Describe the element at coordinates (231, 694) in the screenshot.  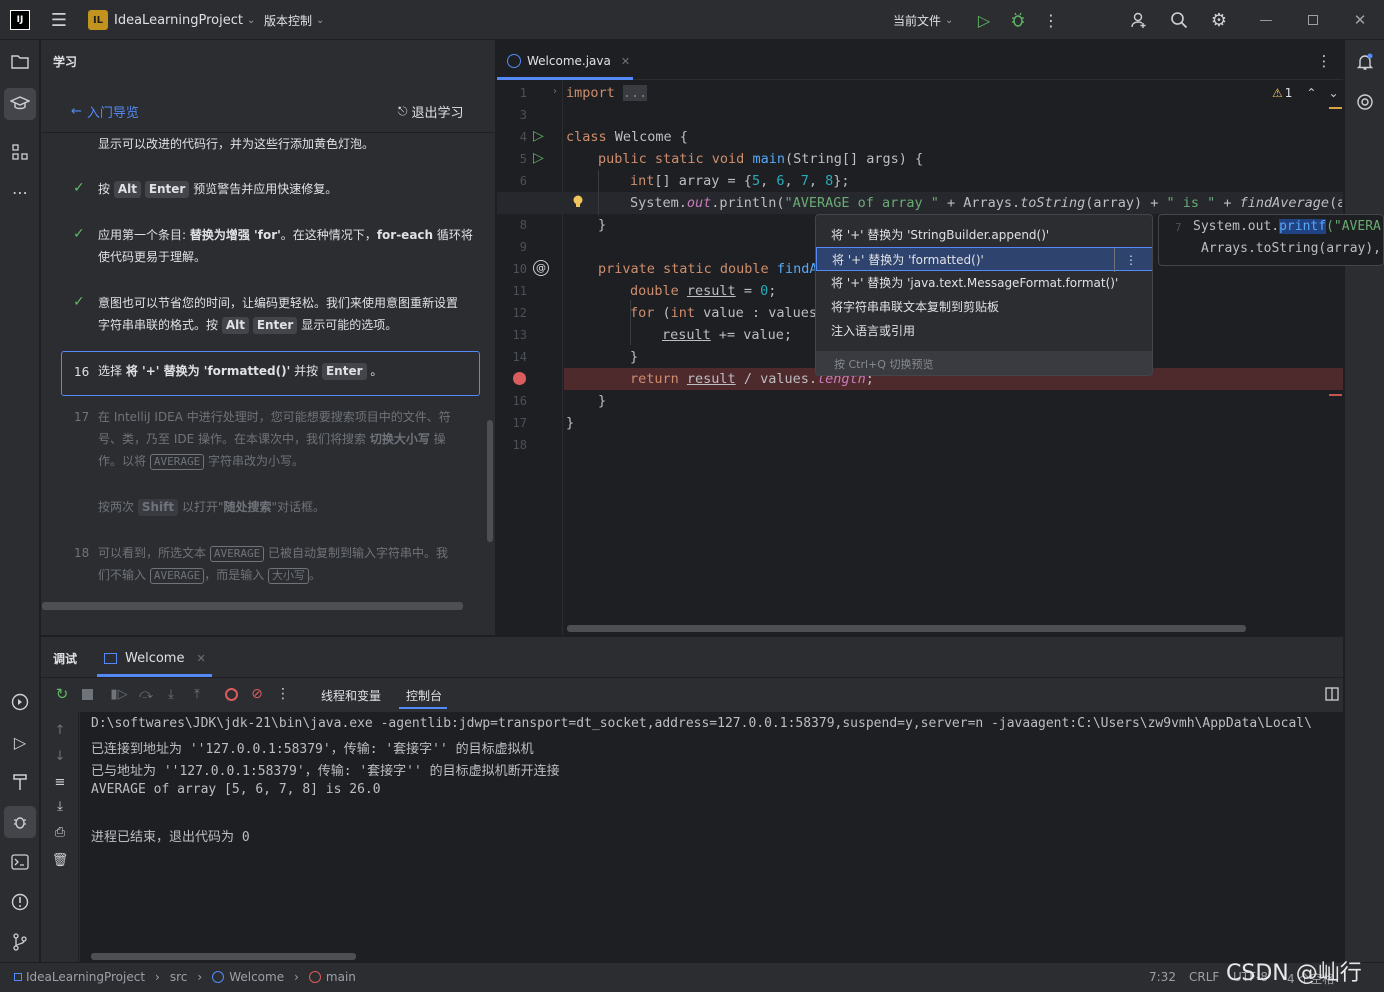
I see `view-breakpoints-icon` at that location.